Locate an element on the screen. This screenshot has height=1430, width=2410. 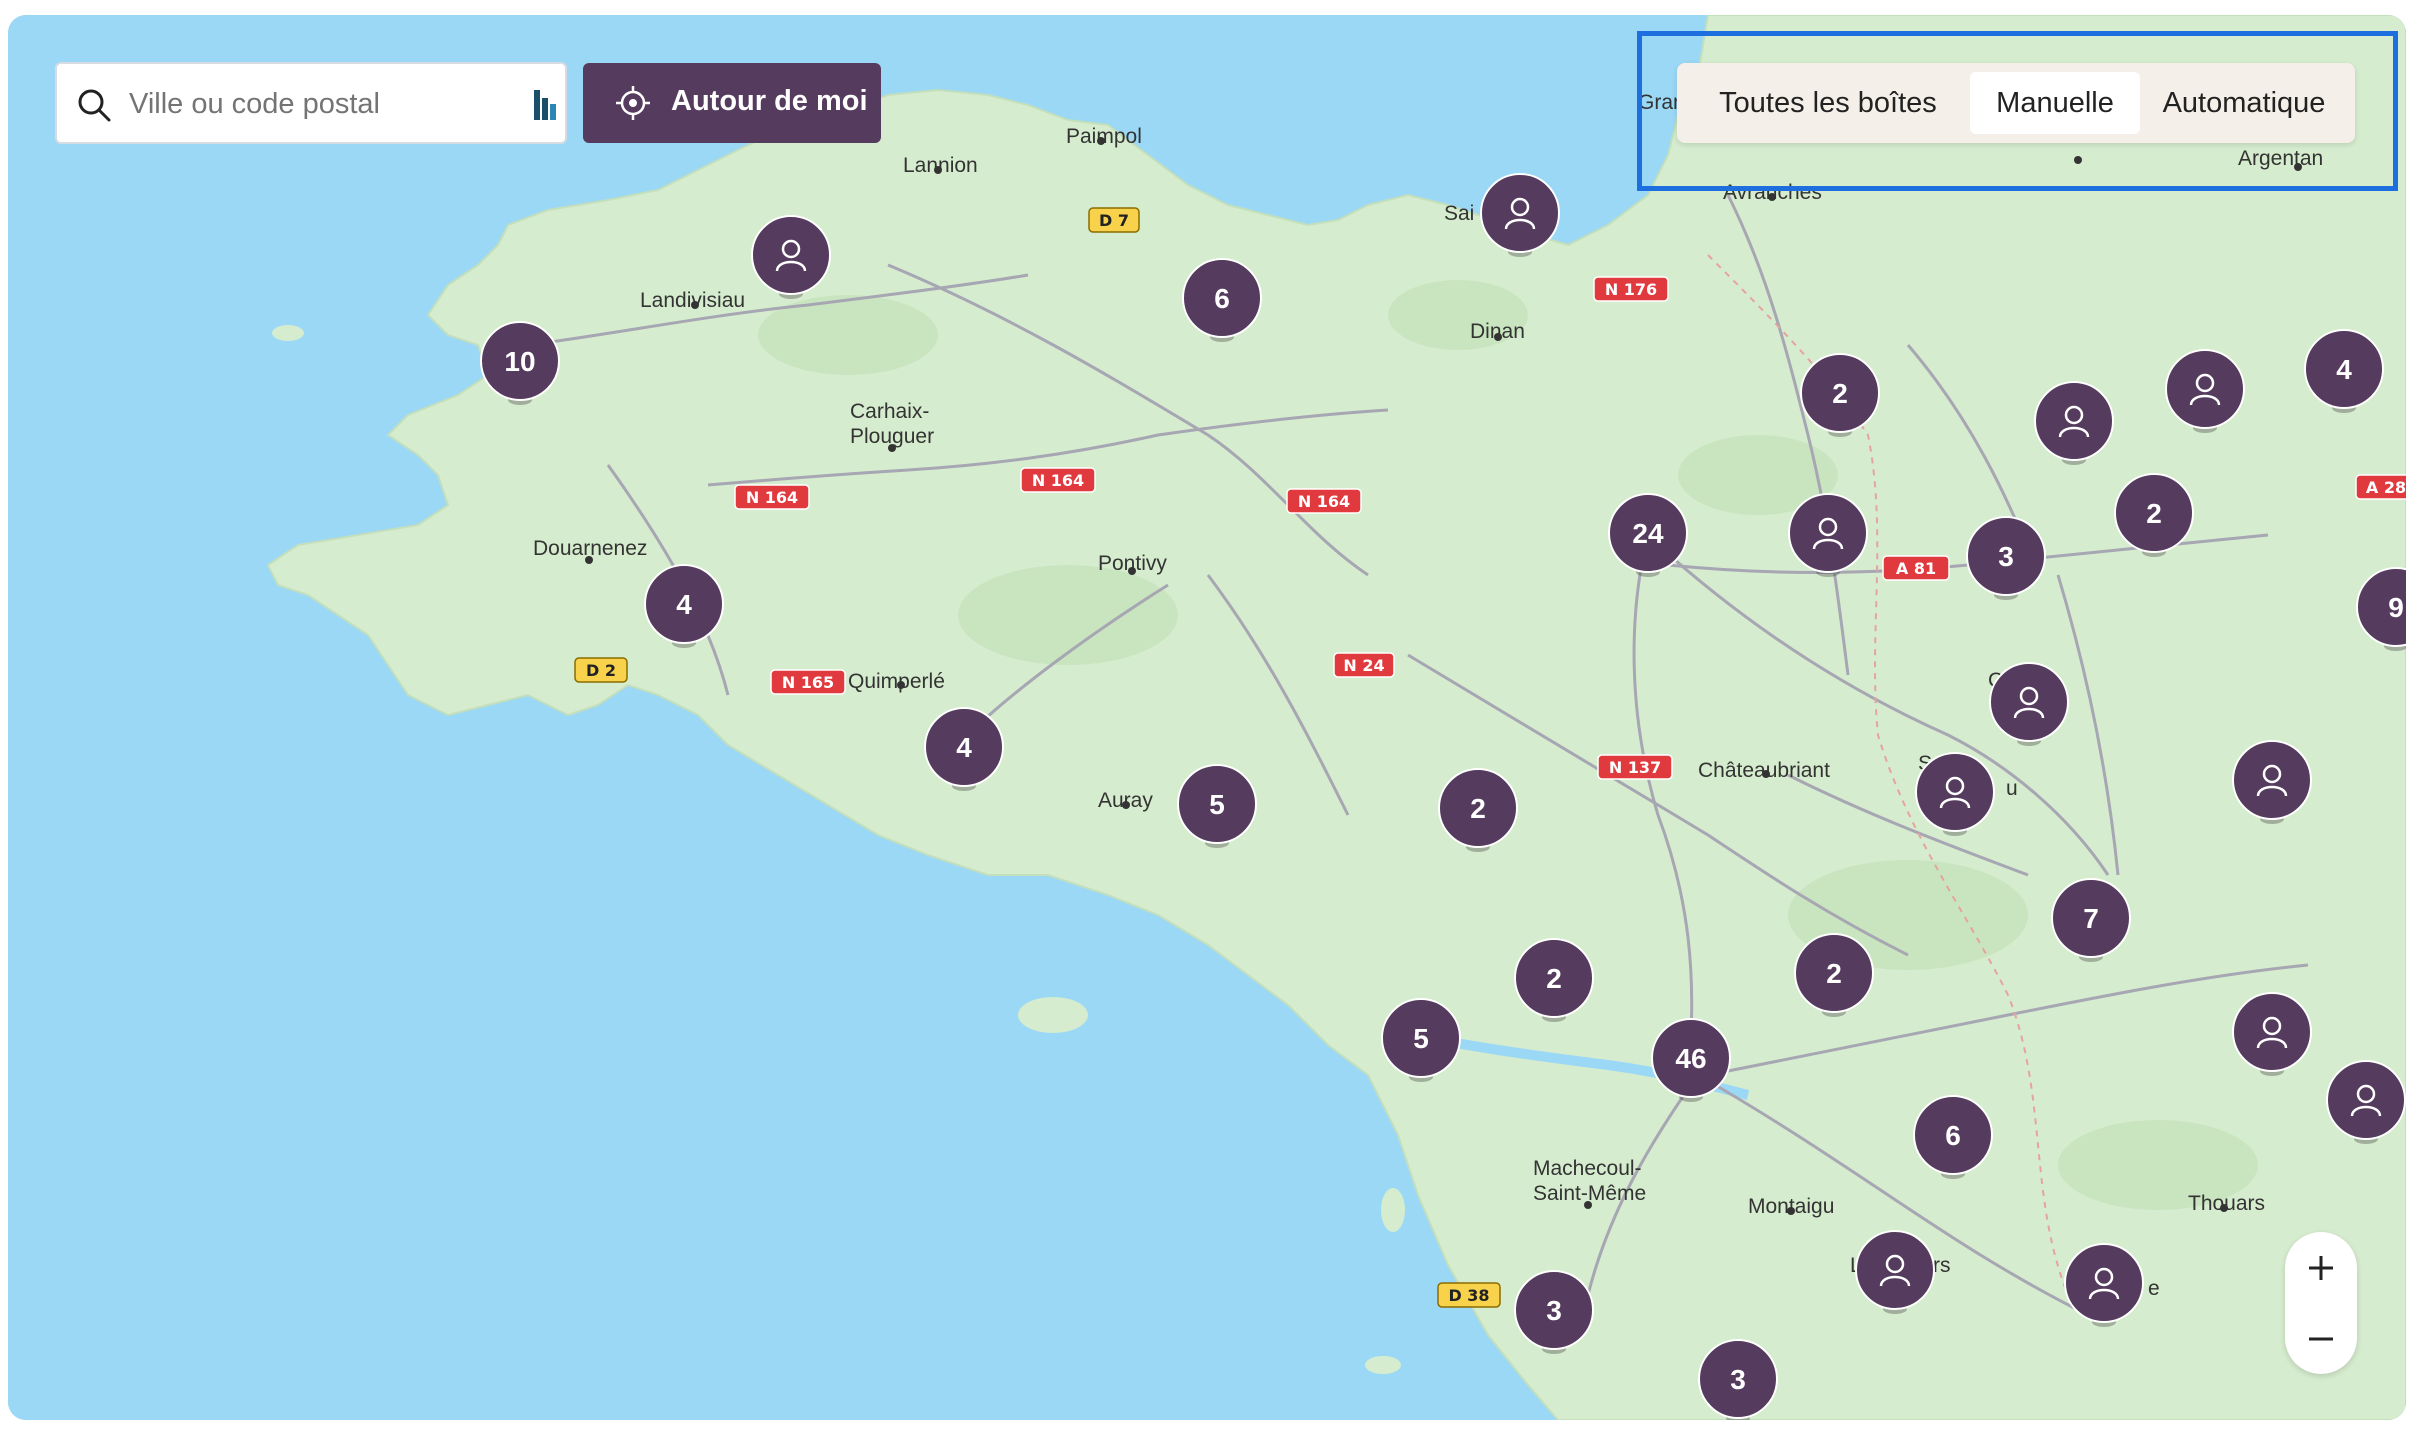
place-label: Landivisiau is located at coordinates (692, 300).